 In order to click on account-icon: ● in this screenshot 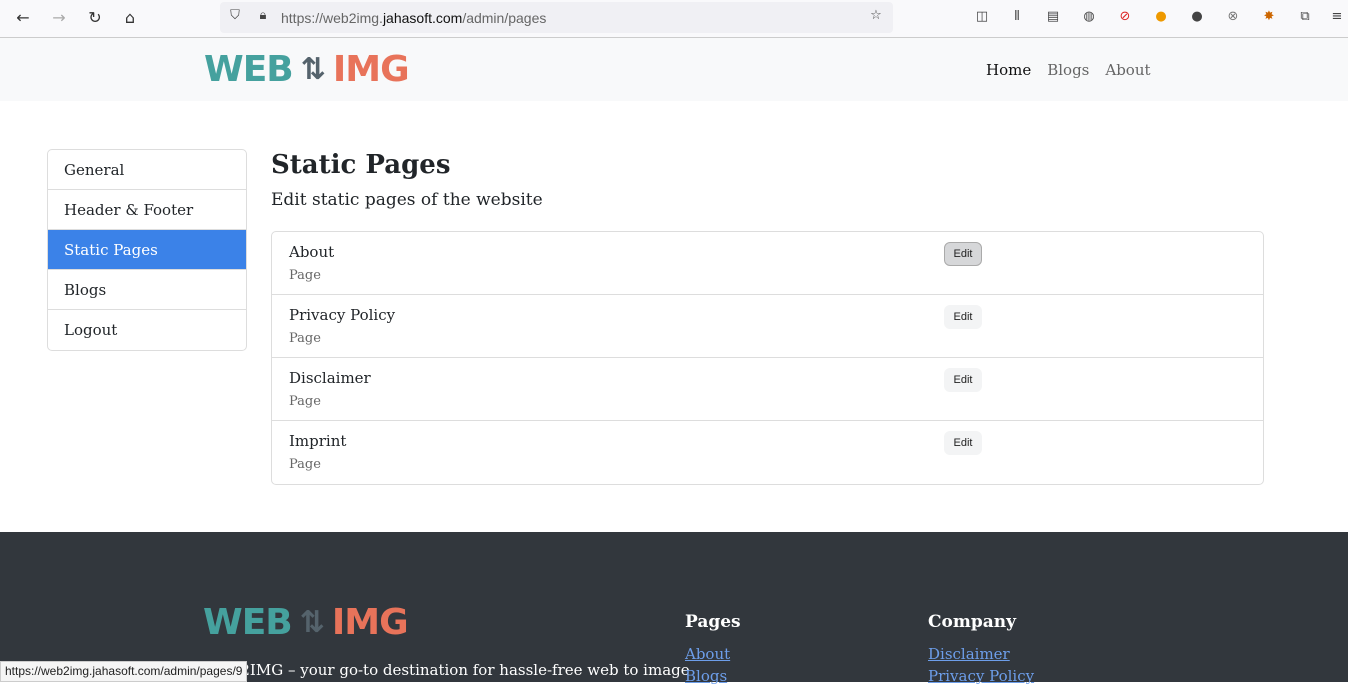, I will do `click(1197, 18)`.